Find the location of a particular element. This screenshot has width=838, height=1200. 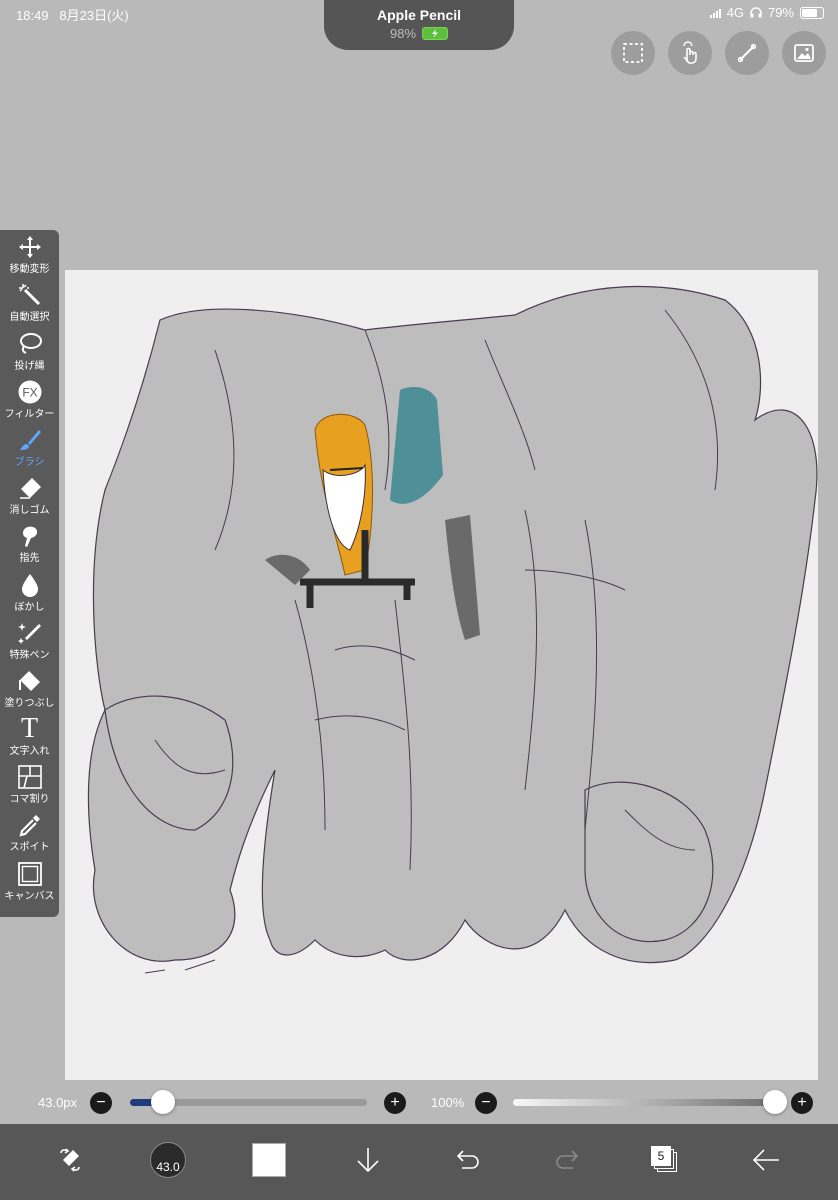

tool-label: 指先 is located at coordinates (29, 559).